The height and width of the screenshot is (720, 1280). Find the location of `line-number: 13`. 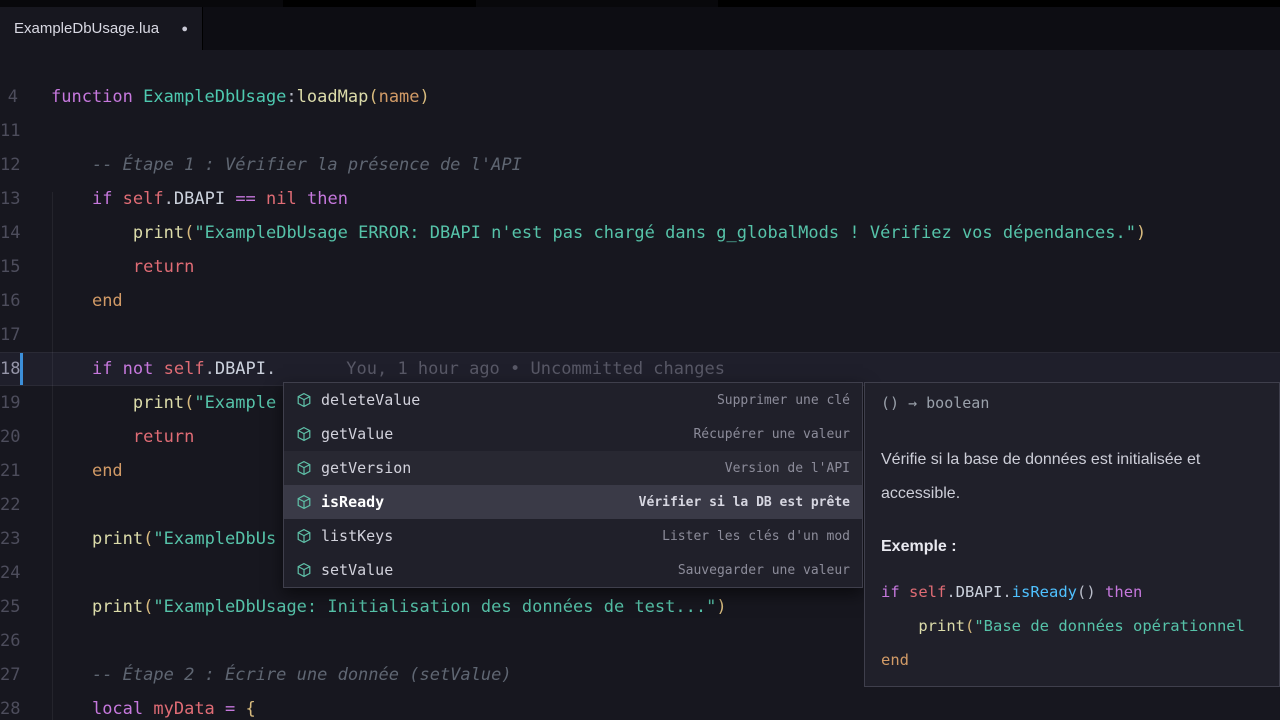

line-number: 13 is located at coordinates (25, 199).